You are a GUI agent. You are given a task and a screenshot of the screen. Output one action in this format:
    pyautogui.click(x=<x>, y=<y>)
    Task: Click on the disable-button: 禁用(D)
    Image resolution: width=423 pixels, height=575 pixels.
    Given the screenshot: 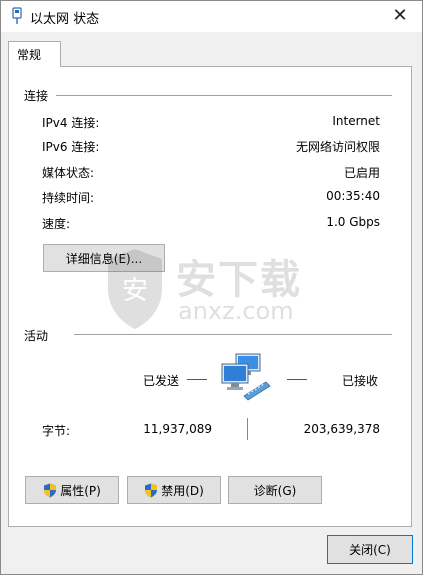 What is the action you would take?
    pyautogui.click(x=174, y=490)
    